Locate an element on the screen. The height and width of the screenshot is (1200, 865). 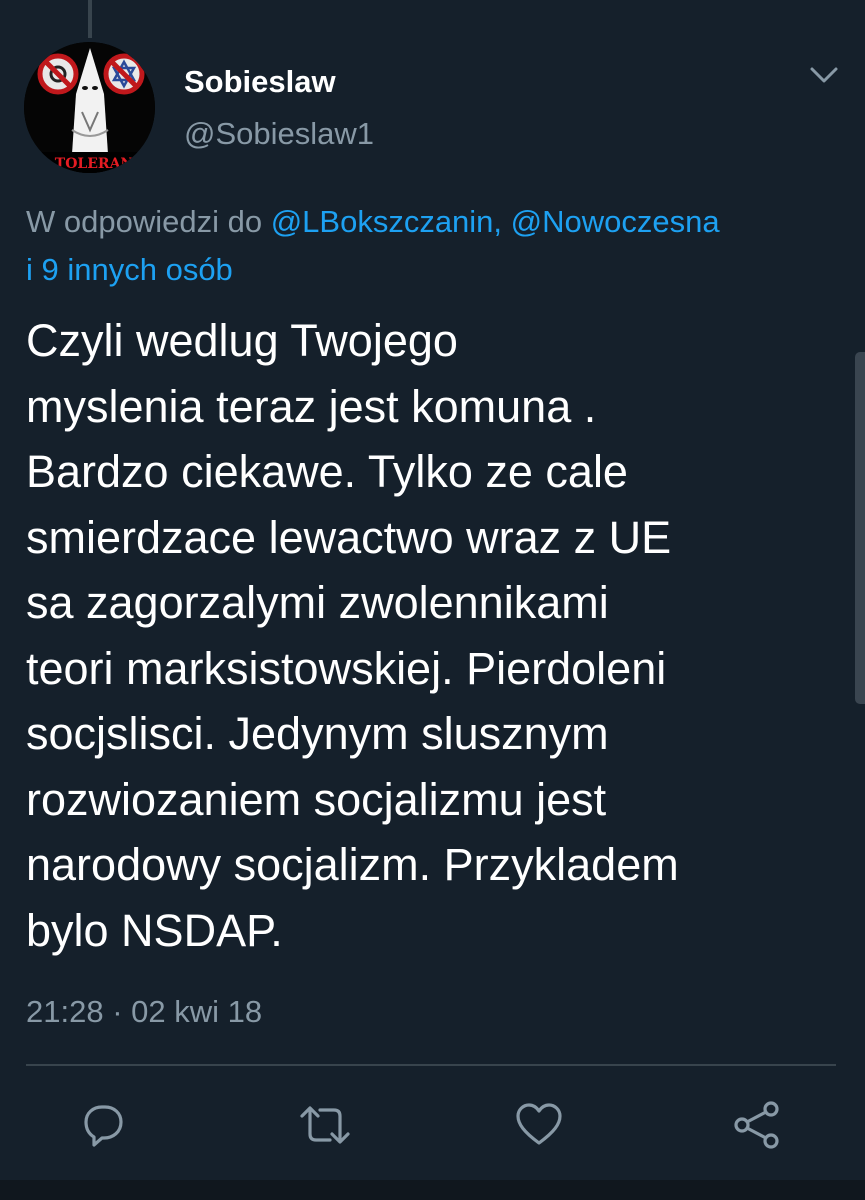
like-button is located at coordinates (539, 1125).